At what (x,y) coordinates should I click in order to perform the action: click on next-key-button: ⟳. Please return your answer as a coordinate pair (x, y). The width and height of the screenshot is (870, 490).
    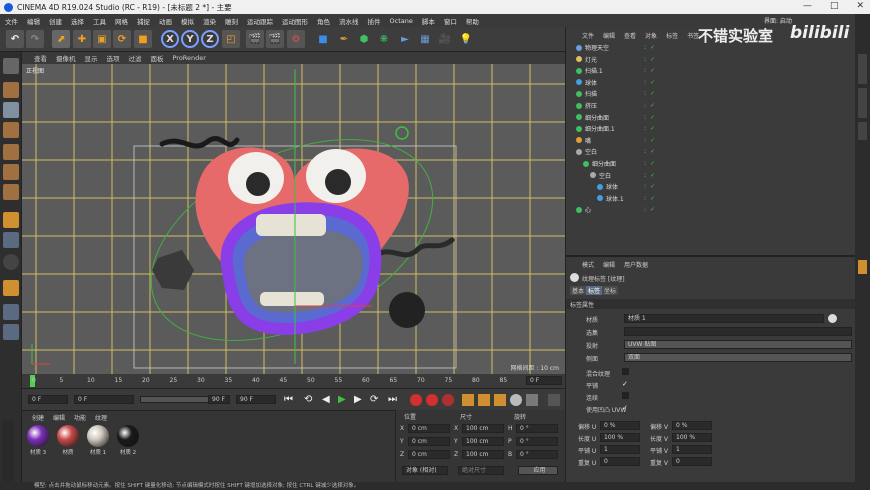
    Looking at the image, I should click on (374, 399).